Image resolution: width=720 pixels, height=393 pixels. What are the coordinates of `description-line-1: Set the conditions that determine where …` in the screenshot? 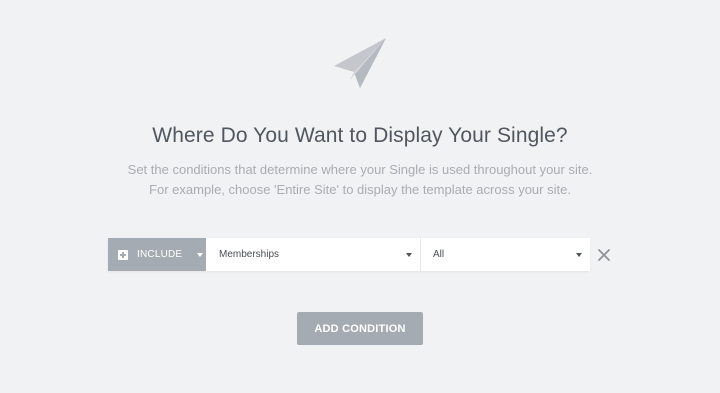 It's located at (360, 169).